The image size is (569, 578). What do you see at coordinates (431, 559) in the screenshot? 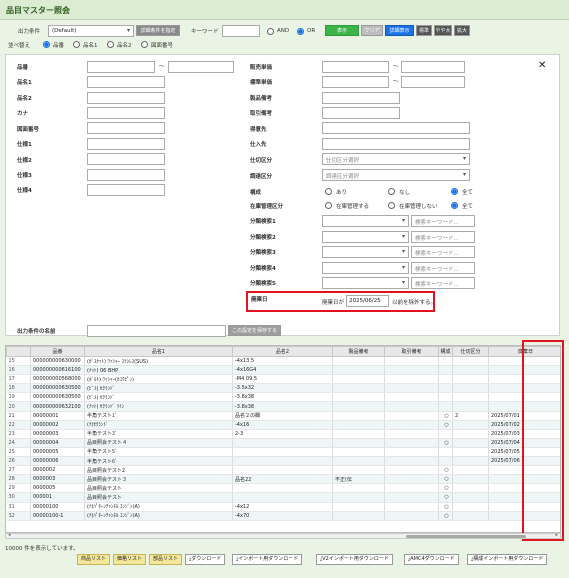
I see `amc4-download-button: ⤓AMC4ダウンロード` at bounding box center [431, 559].